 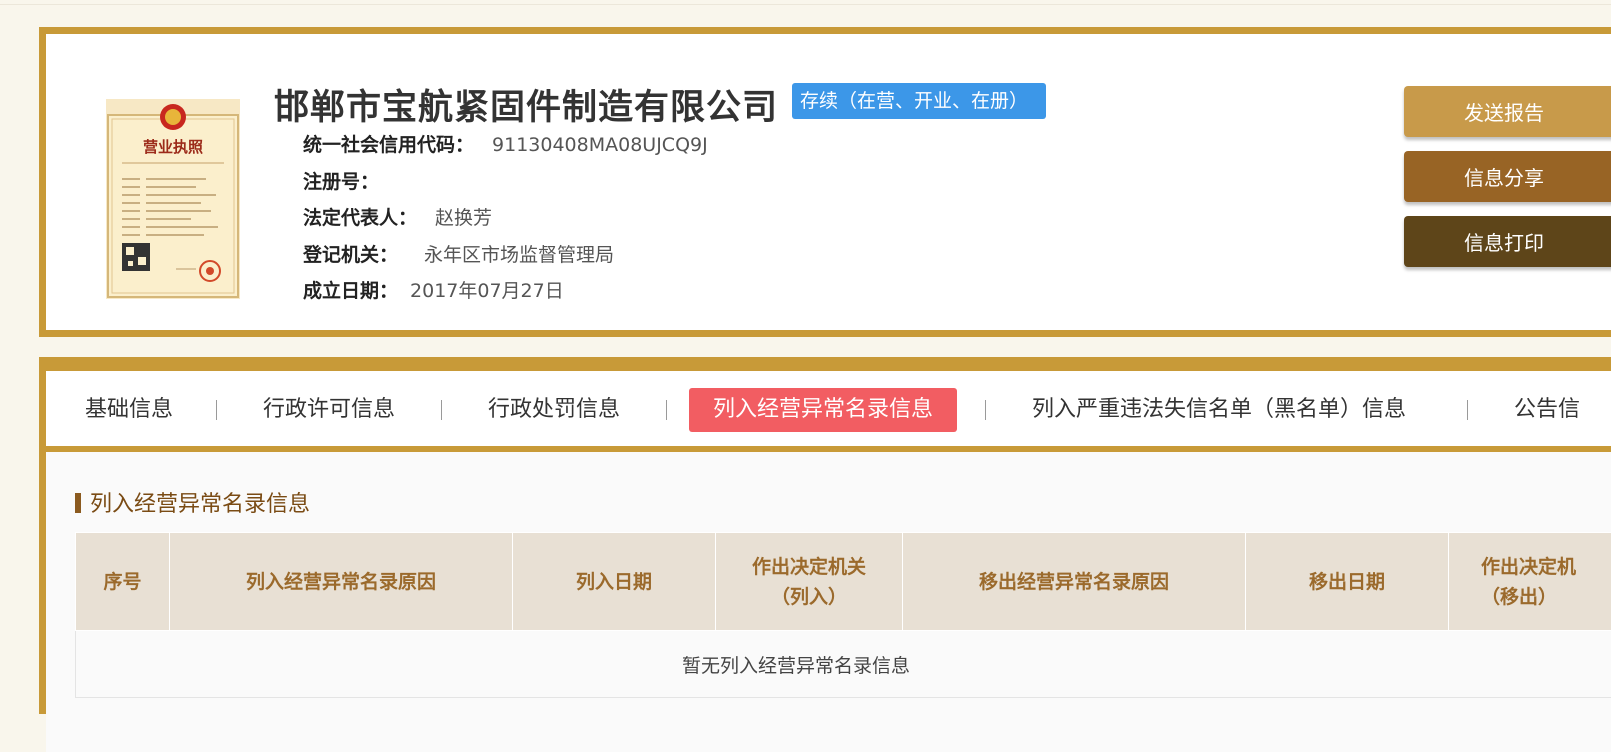 What do you see at coordinates (350, 291) in the screenshot?
I see `info-label: 成立日期：` at bounding box center [350, 291].